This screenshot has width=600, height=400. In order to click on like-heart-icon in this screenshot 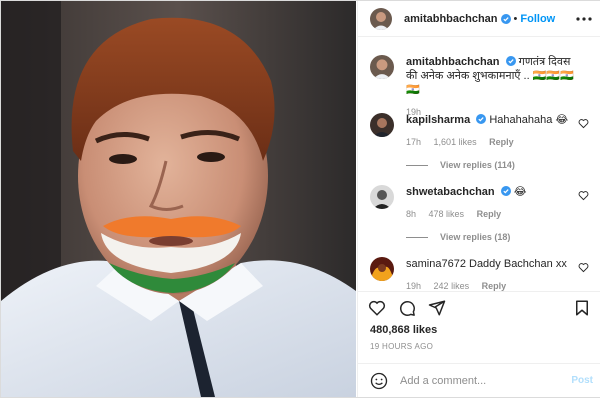, I will do `click(377, 308)`.